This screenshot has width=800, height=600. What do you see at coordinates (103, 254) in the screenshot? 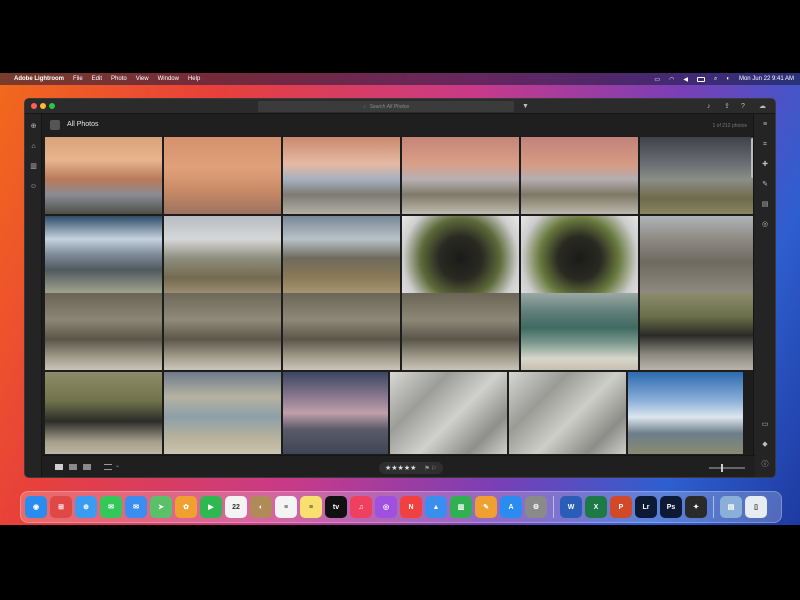
I see `photo-thumbnail-storm-clouds-coast` at bounding box center [103, 254].